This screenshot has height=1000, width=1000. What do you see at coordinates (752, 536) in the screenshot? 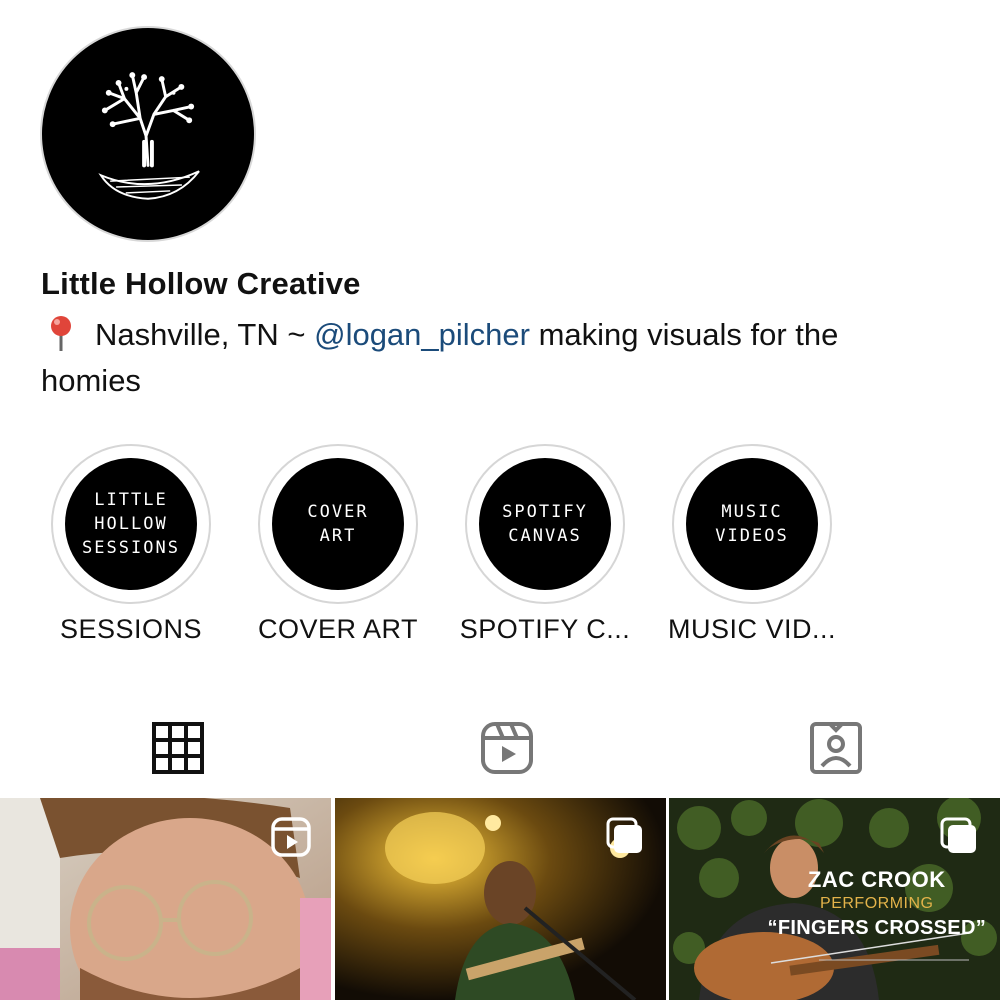
I see `cover-text-line: VIDEOS` at bounding box center [752, 536].